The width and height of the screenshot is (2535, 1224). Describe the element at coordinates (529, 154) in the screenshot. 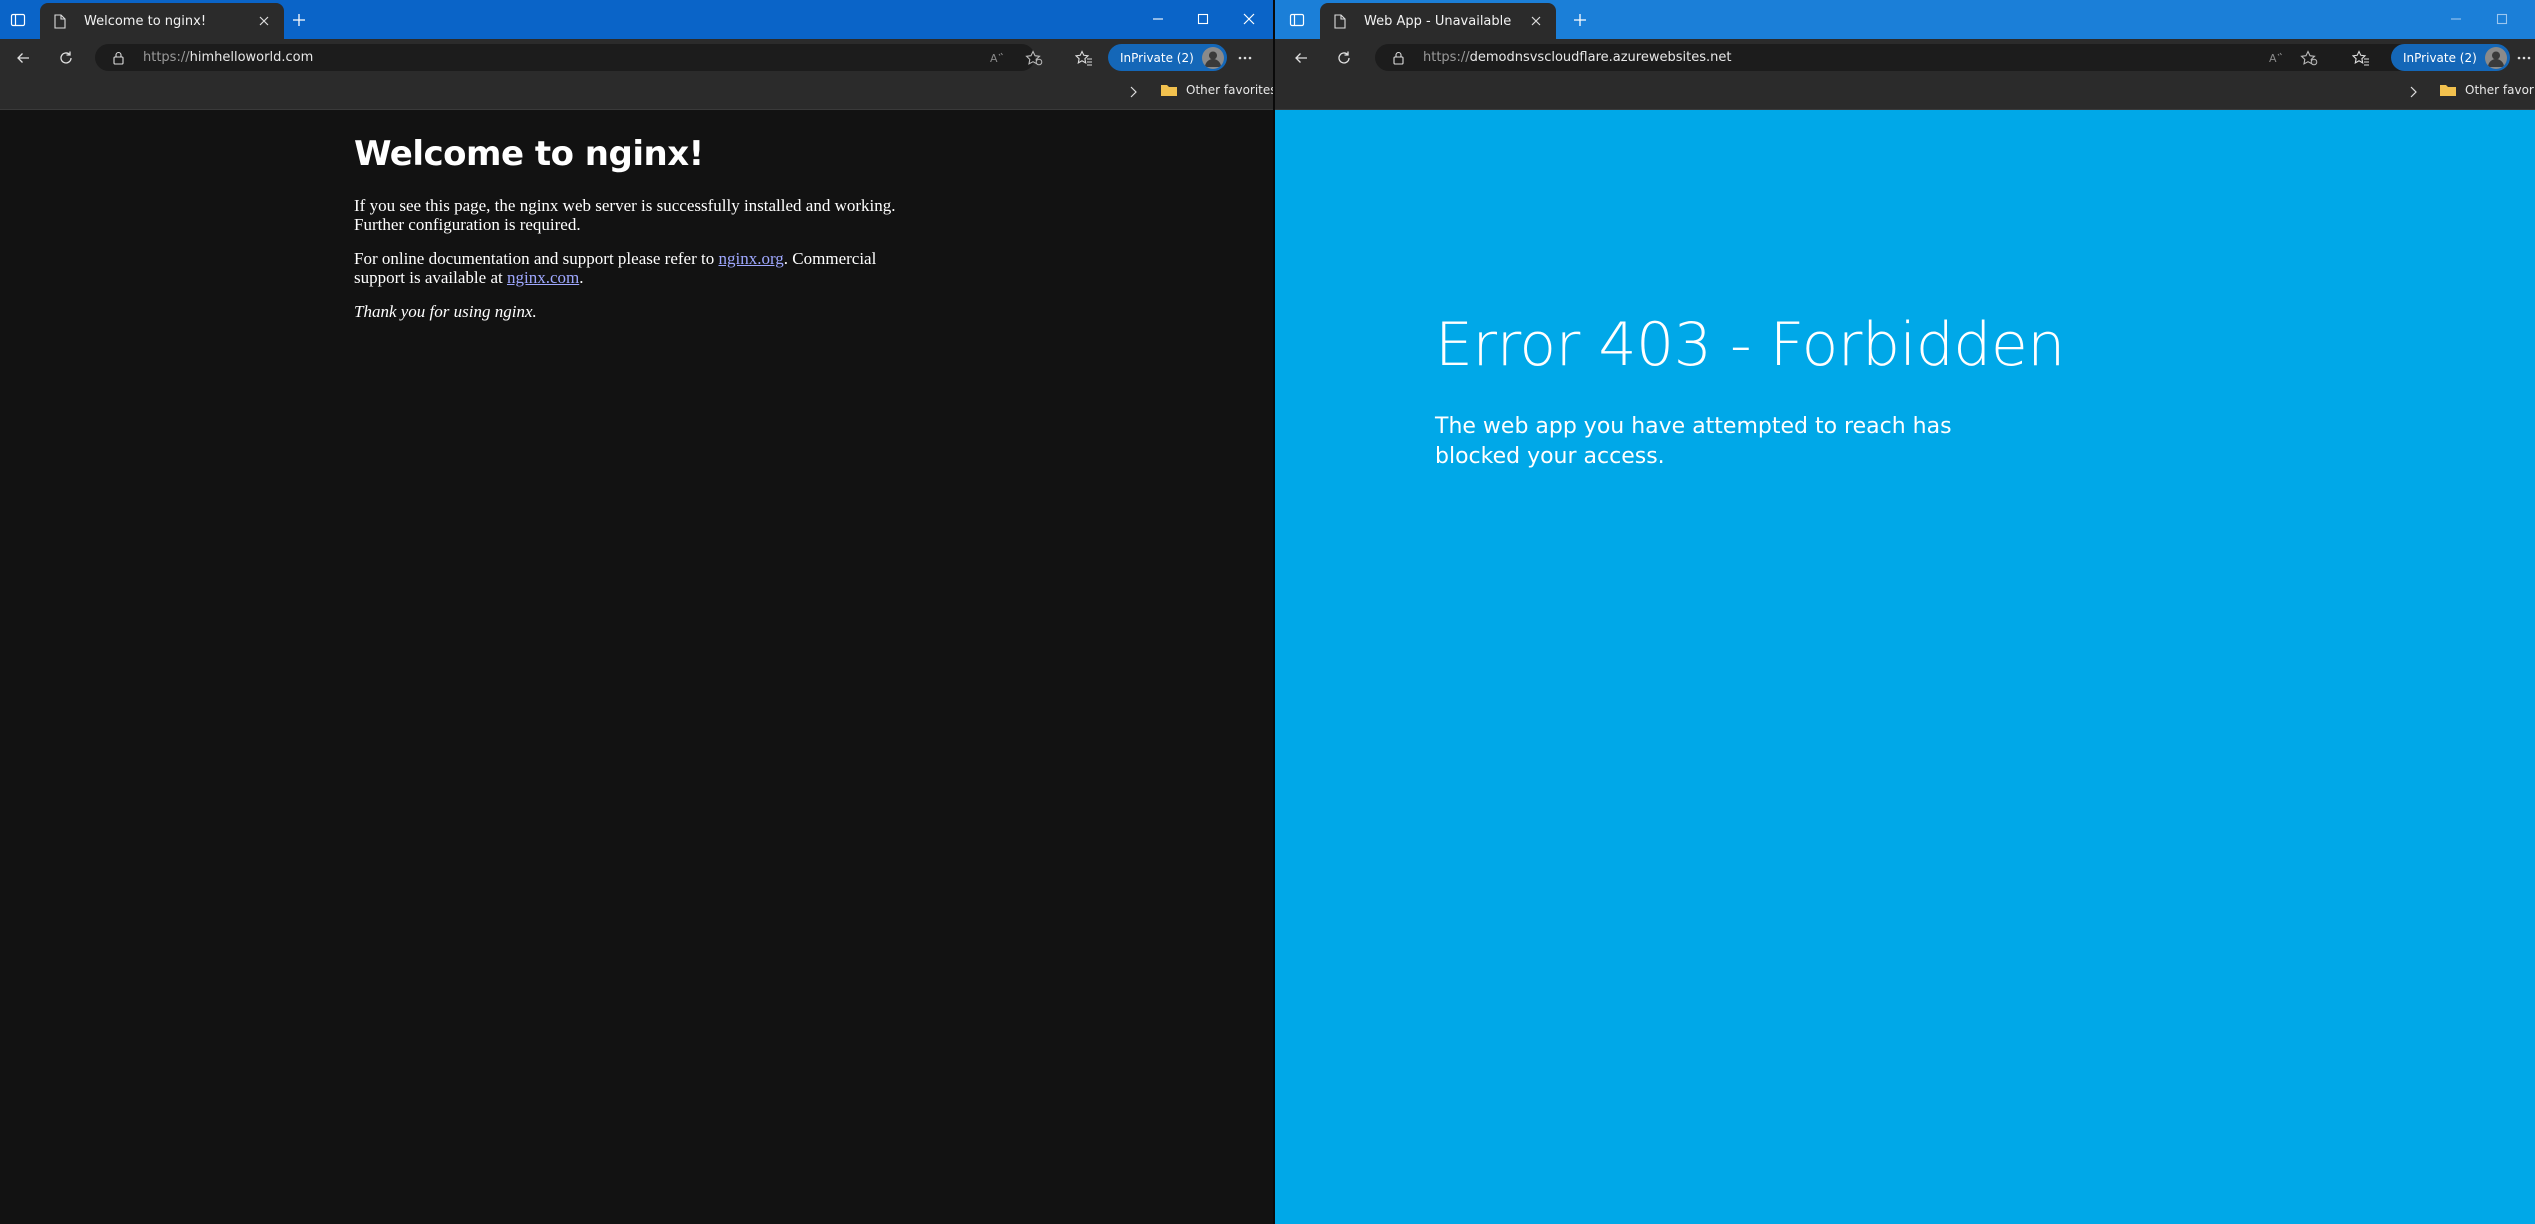

I see `page-heading: Welcome to nginx!` at that location.